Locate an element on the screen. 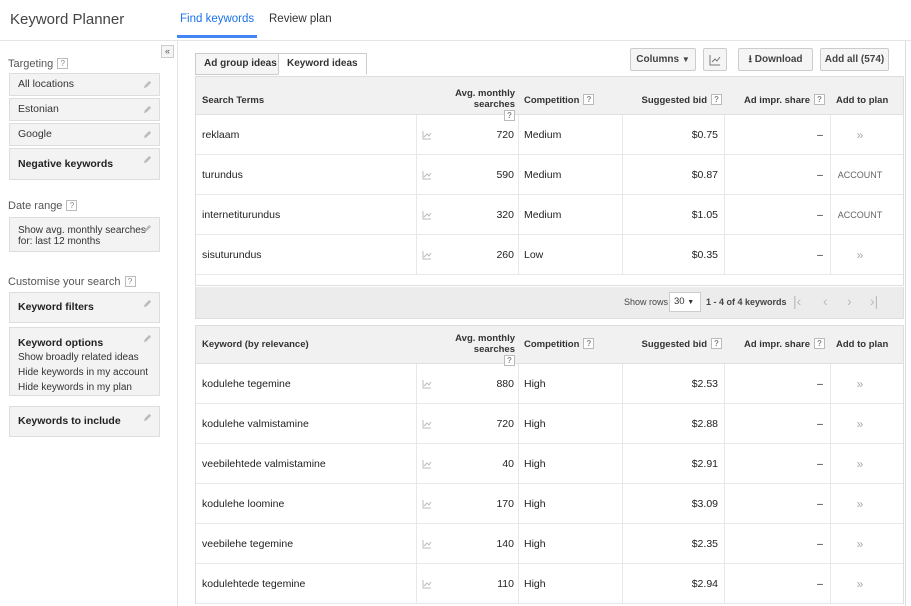 This screenshot has height=606, width=911. previous-page-icon: ‹ is located at coordinates (825, 301).